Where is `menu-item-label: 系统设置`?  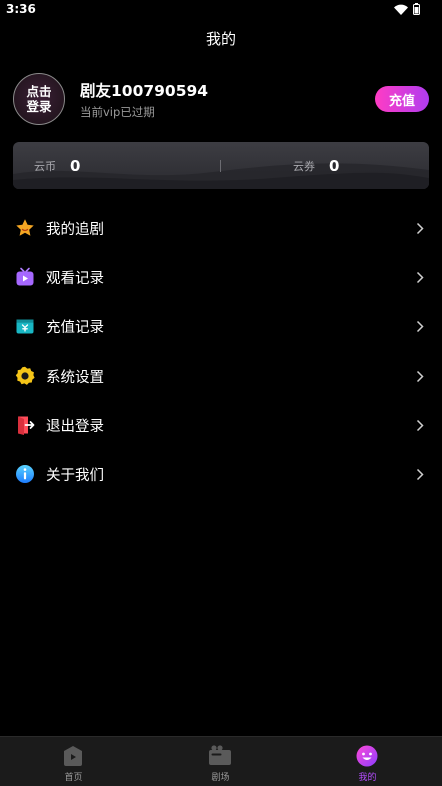
menu-item-label: 系统设置 is located at coordinates (75, 377).